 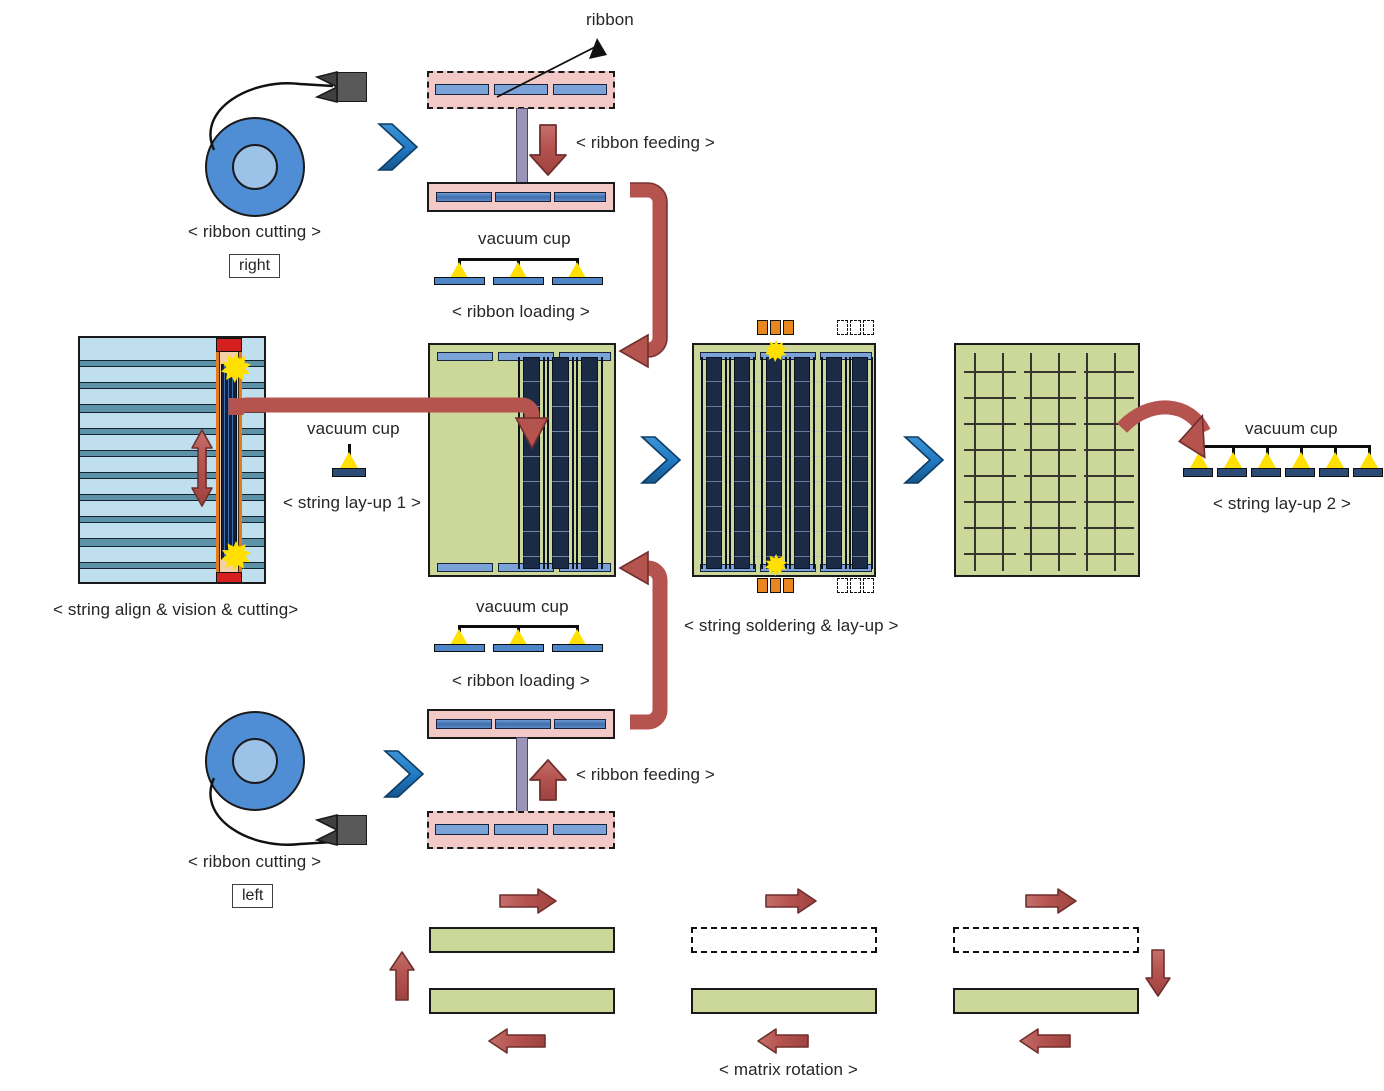 What do you see at coordinates (255, 266) in the screenshot?
I see `side-tag-right: right` at bounding box center [255, 266].